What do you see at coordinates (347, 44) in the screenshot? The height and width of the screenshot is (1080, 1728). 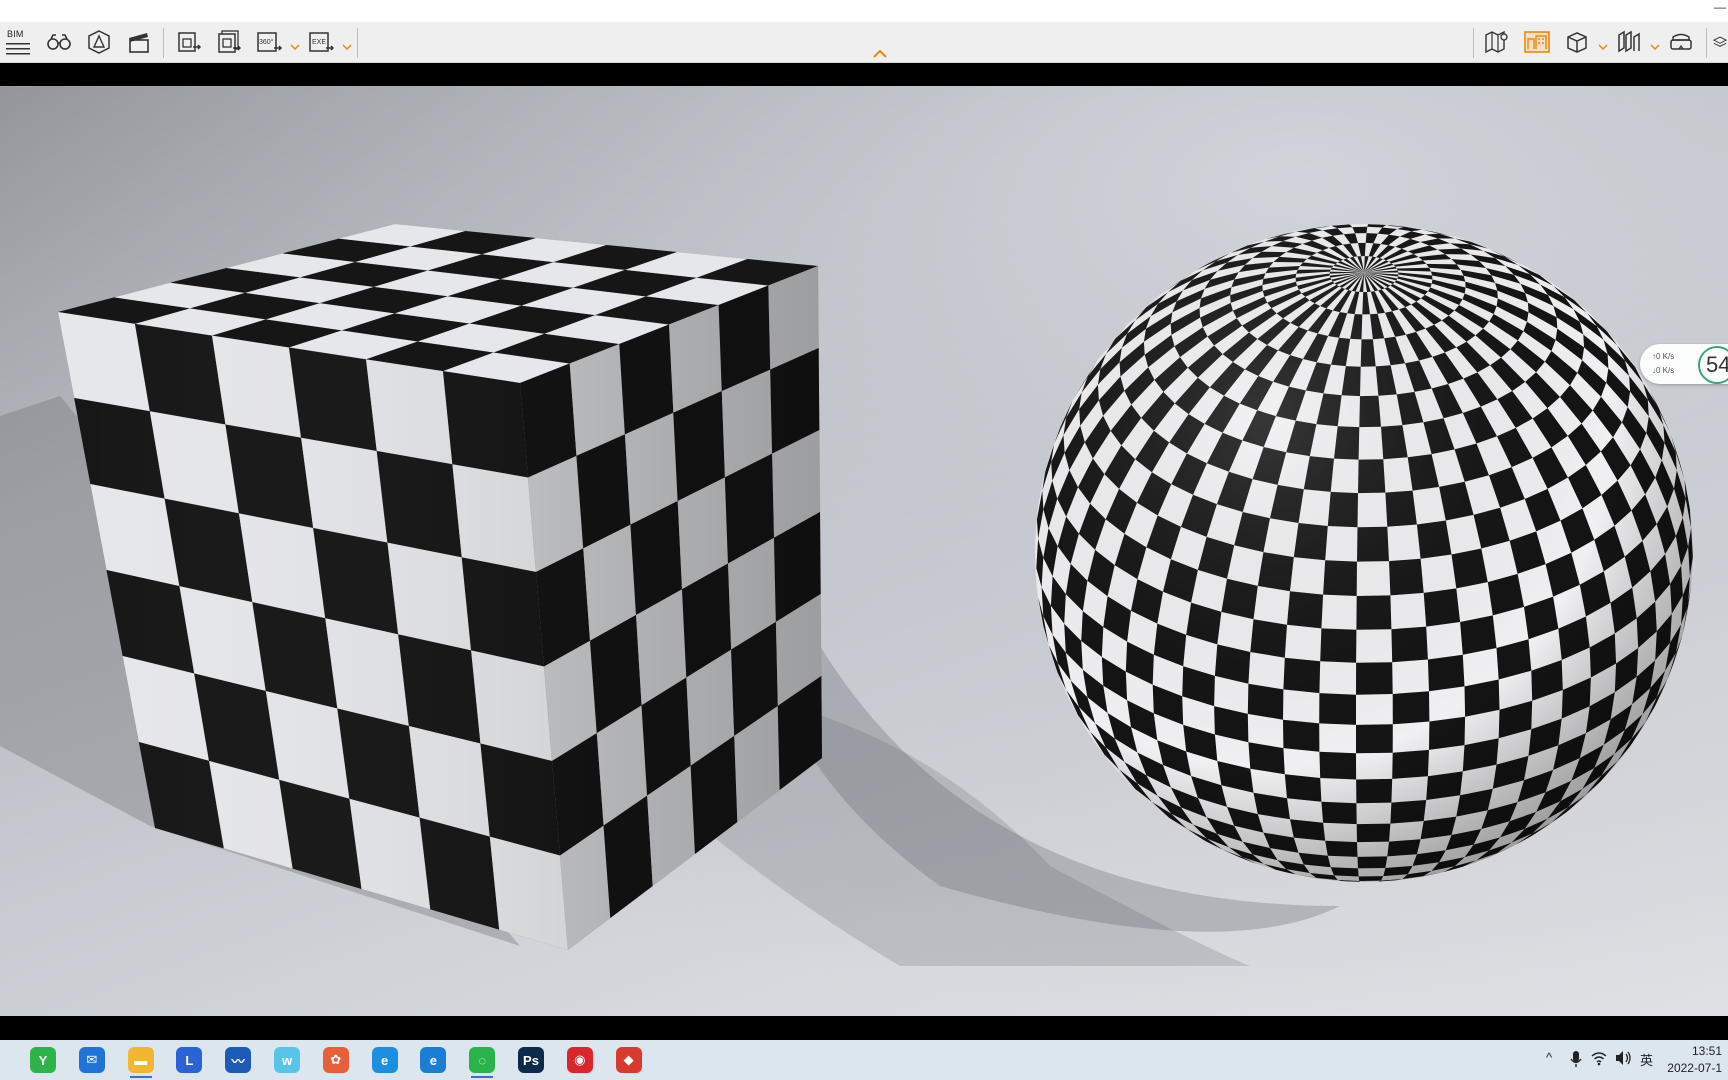 I see `export-exe-dropdown-chevron-icon` at bounding box center [347, 44].